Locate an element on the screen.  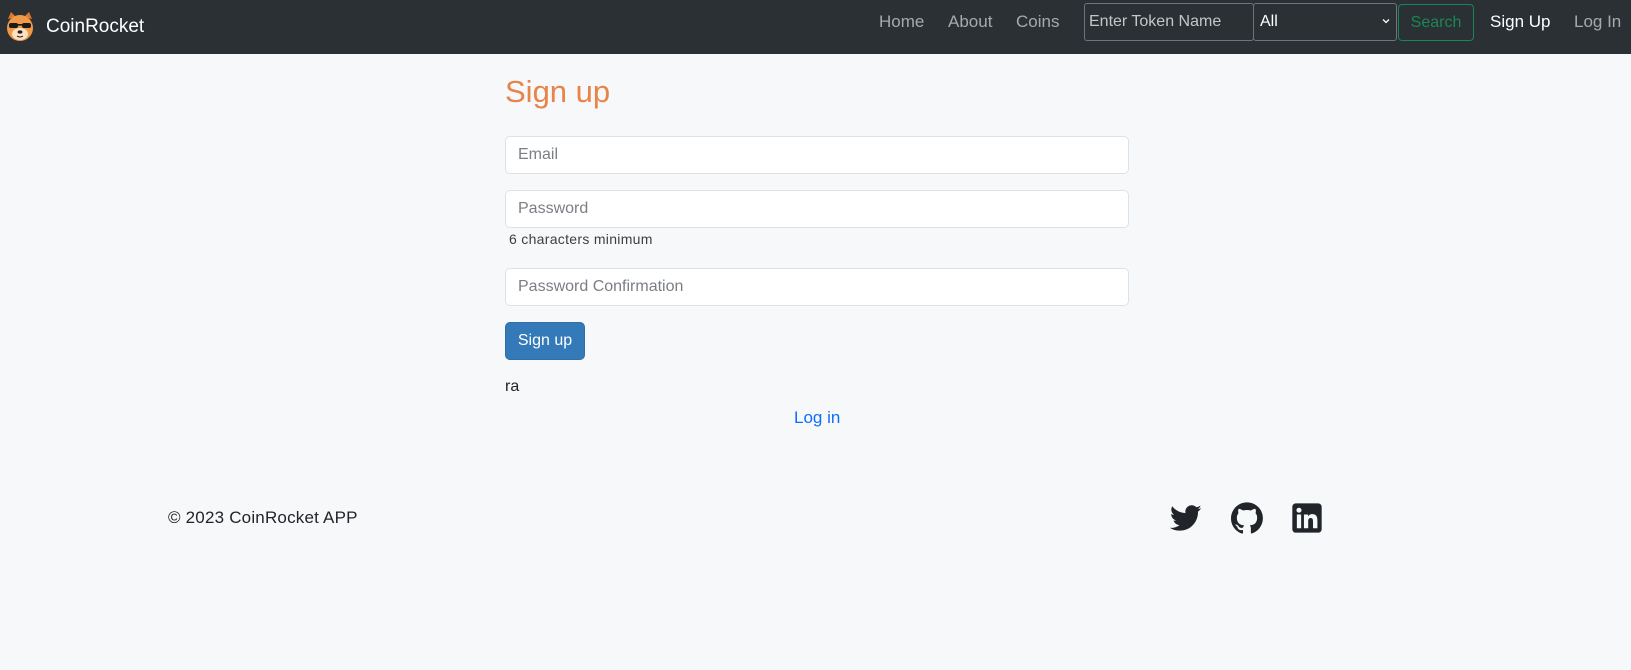
nav-link-home: Home is located at coordinates (901, 22).